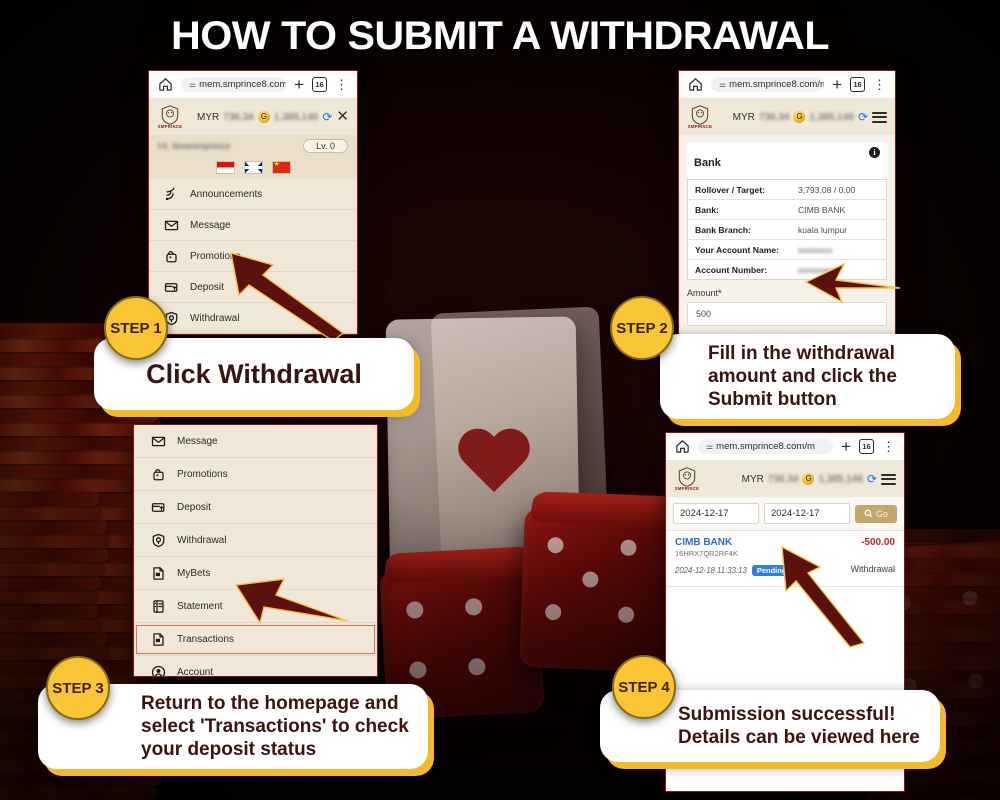 This screenshot has width=1000, height=800. I want to click on close-icon: ✕, so click(342, 116).